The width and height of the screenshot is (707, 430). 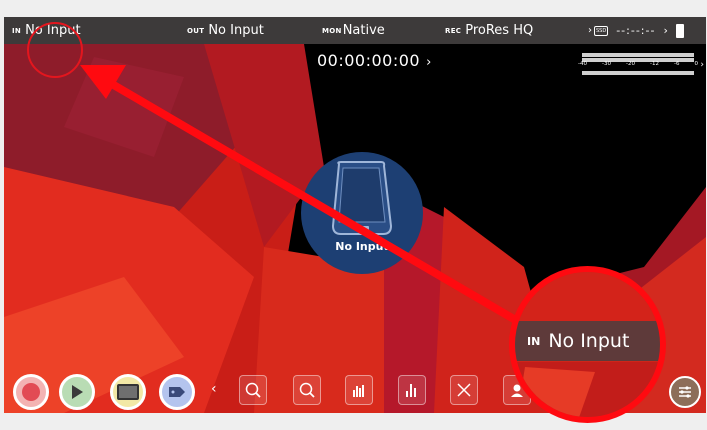 I want to click on focus-peaking-icon, so click(x=464, y=390).